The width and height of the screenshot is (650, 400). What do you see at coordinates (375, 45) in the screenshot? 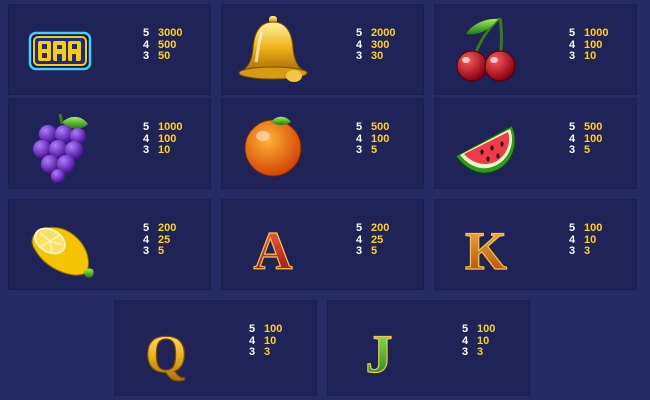
I see `payout-list: 5 2000 4 300 3 30` at bounding box center [375, 45].